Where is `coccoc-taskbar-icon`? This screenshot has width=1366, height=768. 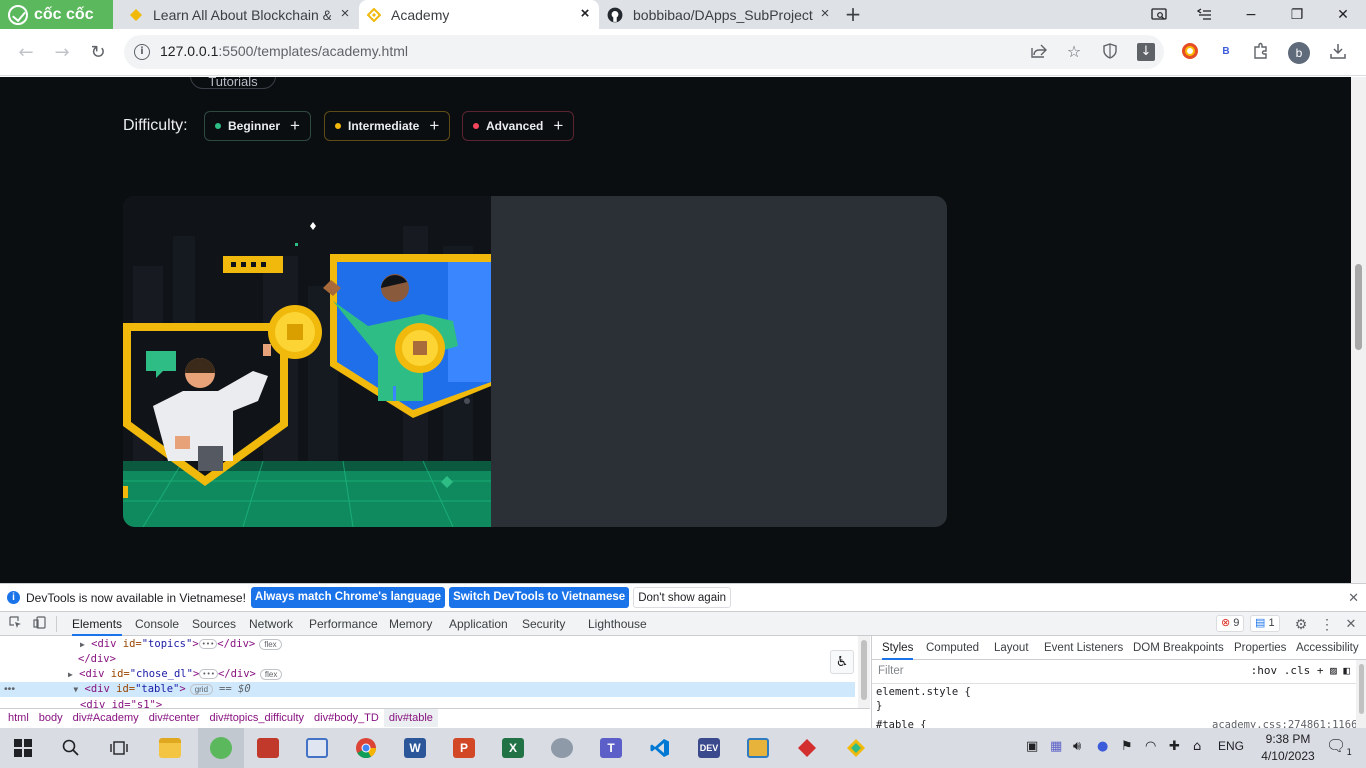
coccoc-taskbar-icon is located at coordinates (221, 748).